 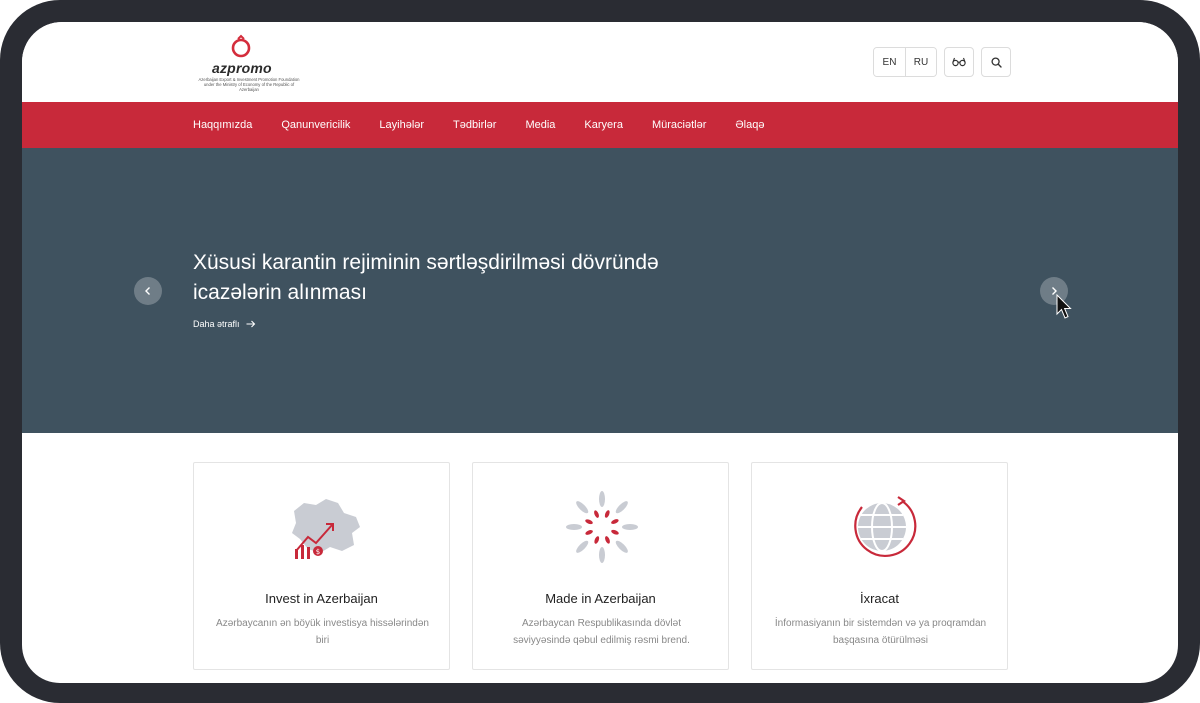 What do you see at coordinates (600, 598) in the screenshot?
I see `card-made-in-az-title: Made in Azerbaijan` at bounding box center [600, 598].